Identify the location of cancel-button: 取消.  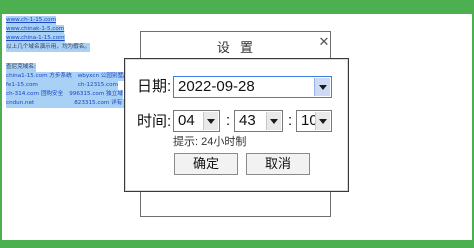
(278, 164).